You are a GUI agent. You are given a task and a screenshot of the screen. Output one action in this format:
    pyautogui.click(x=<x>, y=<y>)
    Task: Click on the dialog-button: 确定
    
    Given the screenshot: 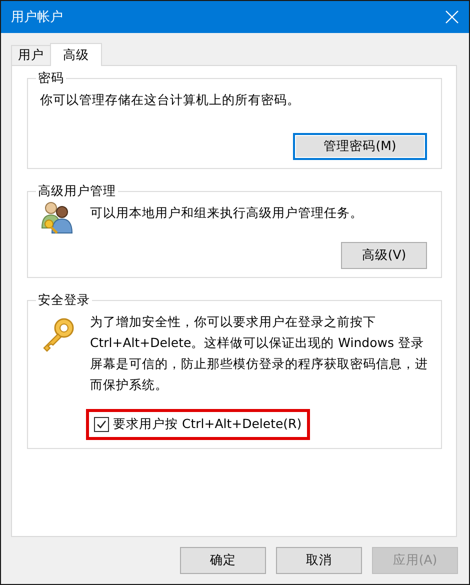 What is the action you would take?
    pyautogui.click(x=223, y=560)
    